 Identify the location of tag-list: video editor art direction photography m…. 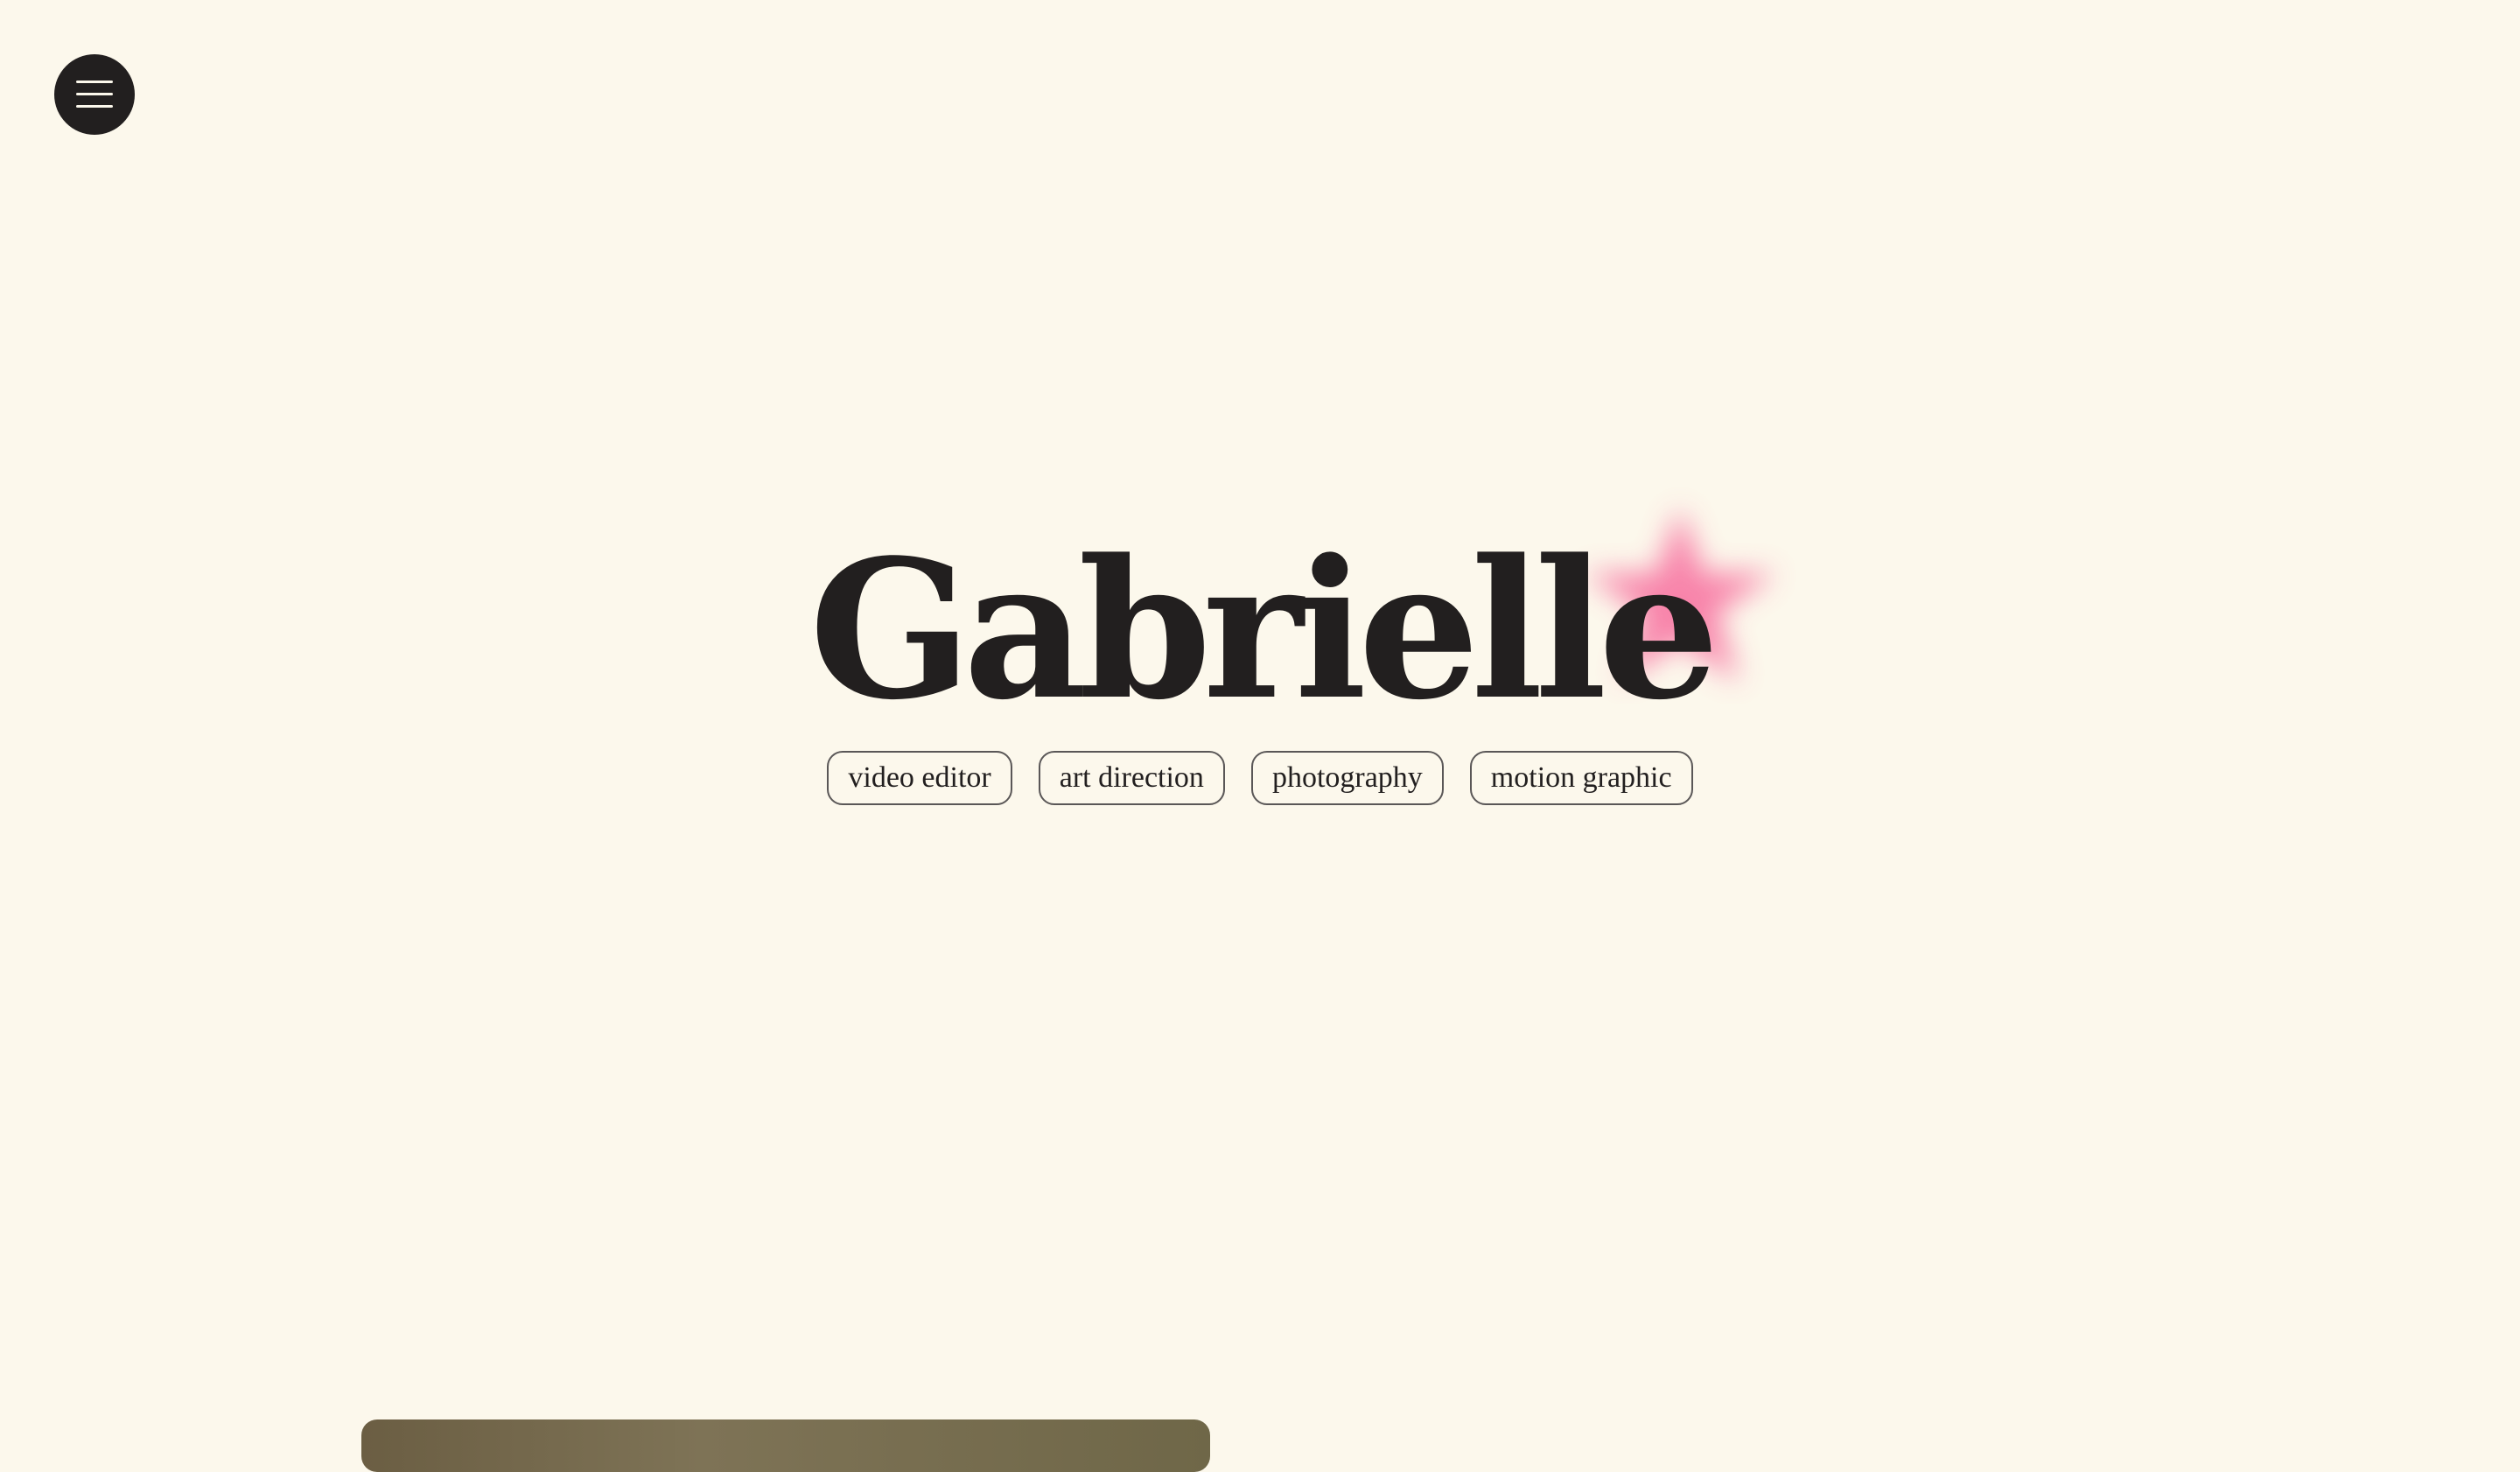
(1260, 778).